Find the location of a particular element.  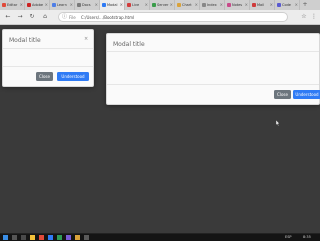

file-explorer-icon is located at coordinates (32, 237).